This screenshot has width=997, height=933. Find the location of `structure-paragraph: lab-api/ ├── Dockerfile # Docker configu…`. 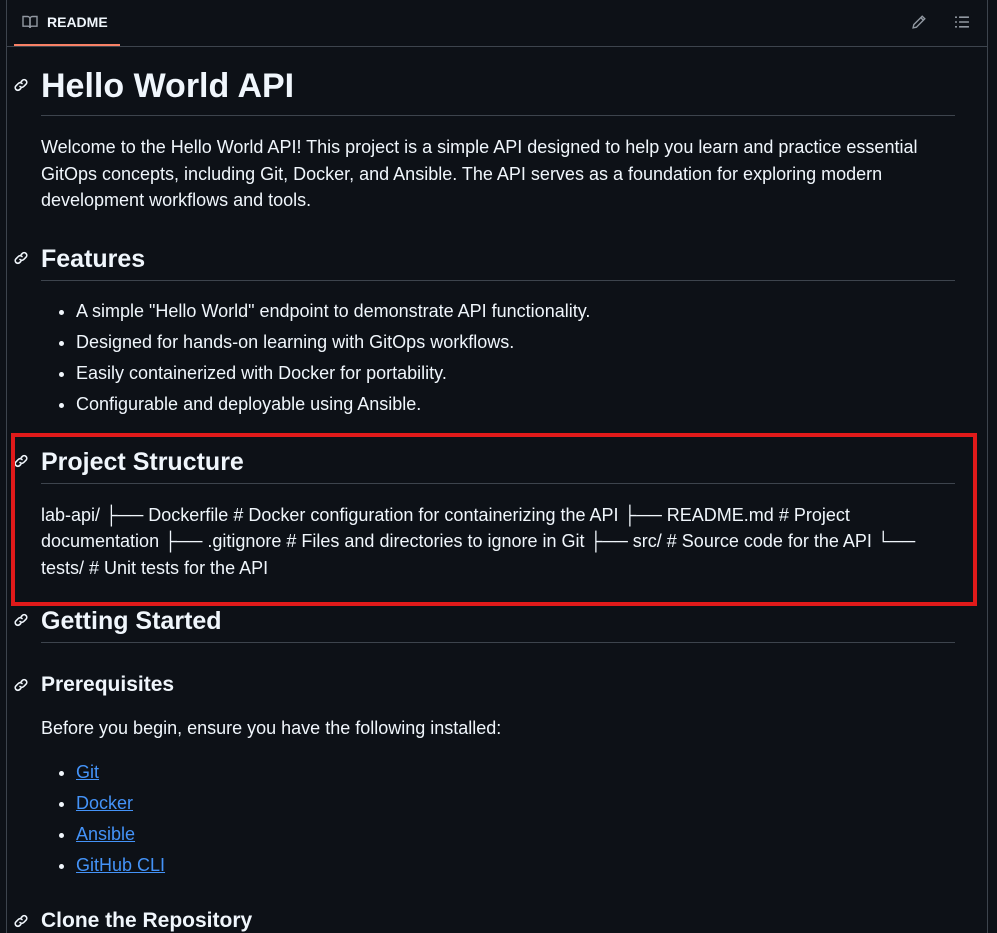

structure-paragraph: lab-api/ ├── Dockerfile # Docker configu… is located at coordinates (478, 541).